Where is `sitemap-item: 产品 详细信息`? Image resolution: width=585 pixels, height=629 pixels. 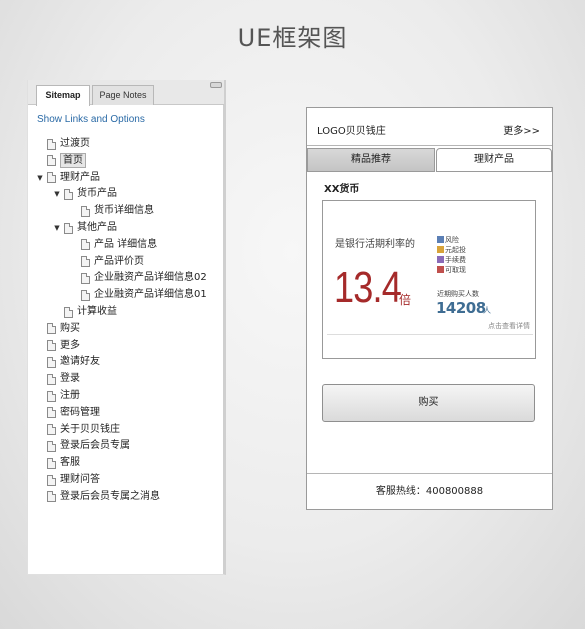 sitemap-item: 产品 详细信息 is located at coordinates (119, 245).